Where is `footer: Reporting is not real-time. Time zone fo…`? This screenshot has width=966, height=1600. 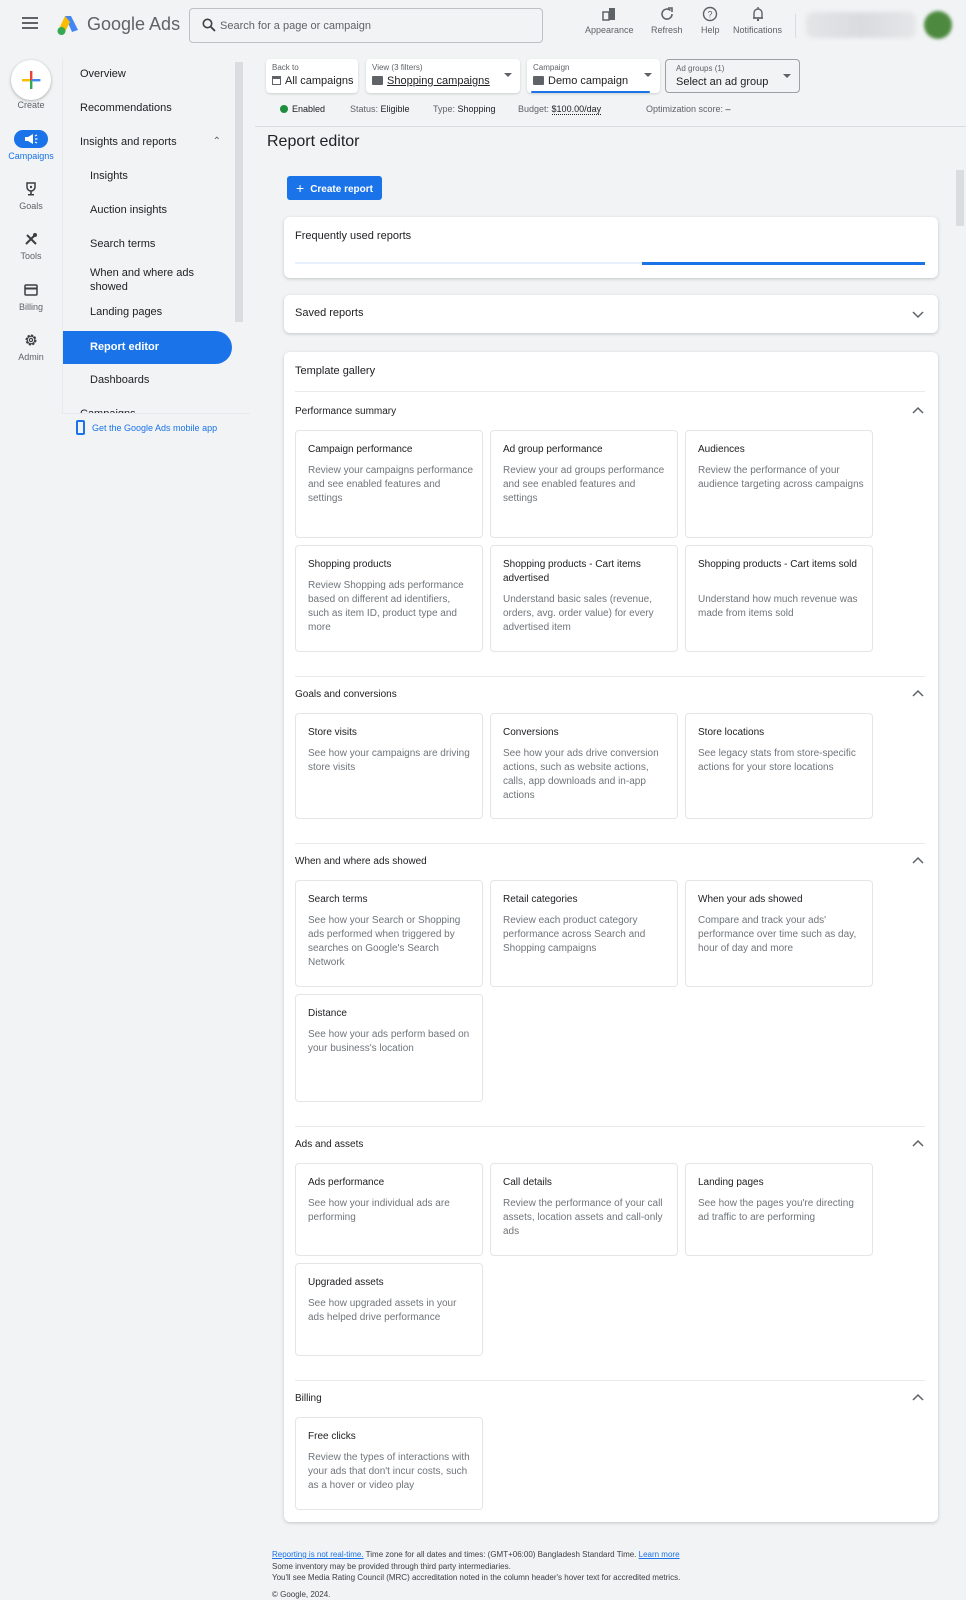
footer: Reporting is not real-time. Time zone fo… is located at coordinates (476, 1574).